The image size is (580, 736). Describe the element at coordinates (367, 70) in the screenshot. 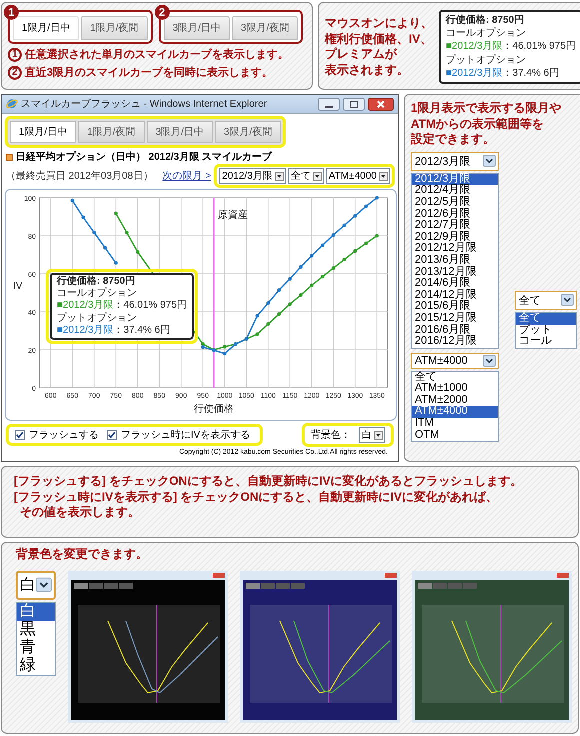

I see `note-line: 表示されます。` at that location.